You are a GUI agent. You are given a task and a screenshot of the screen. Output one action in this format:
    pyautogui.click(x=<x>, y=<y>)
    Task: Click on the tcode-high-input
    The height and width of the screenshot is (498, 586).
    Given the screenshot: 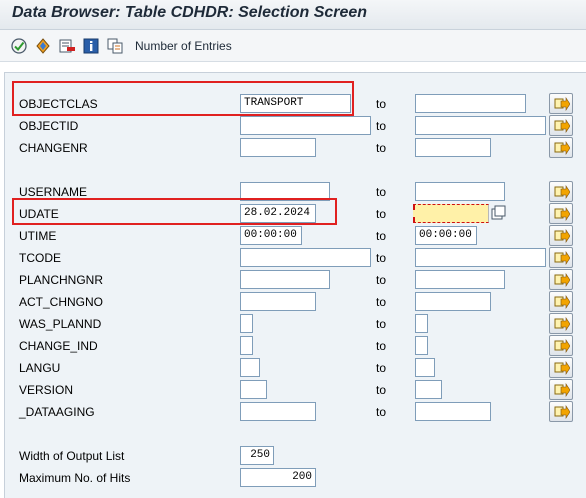 What is the action you would take?
    pyautogui.click(x=480, y=257)
    